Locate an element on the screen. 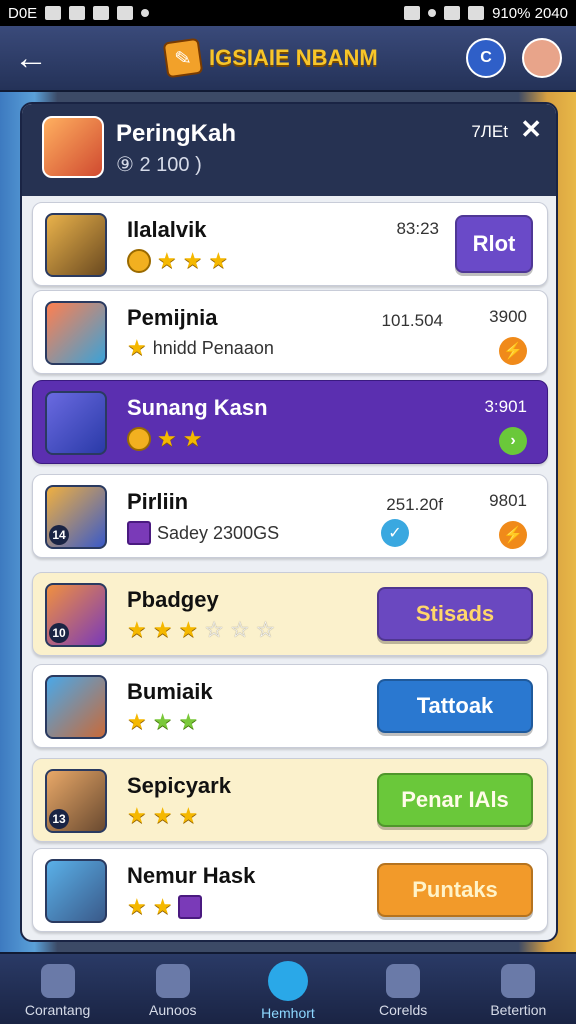  rank-number: 10 is located at coordinates (59, 633).